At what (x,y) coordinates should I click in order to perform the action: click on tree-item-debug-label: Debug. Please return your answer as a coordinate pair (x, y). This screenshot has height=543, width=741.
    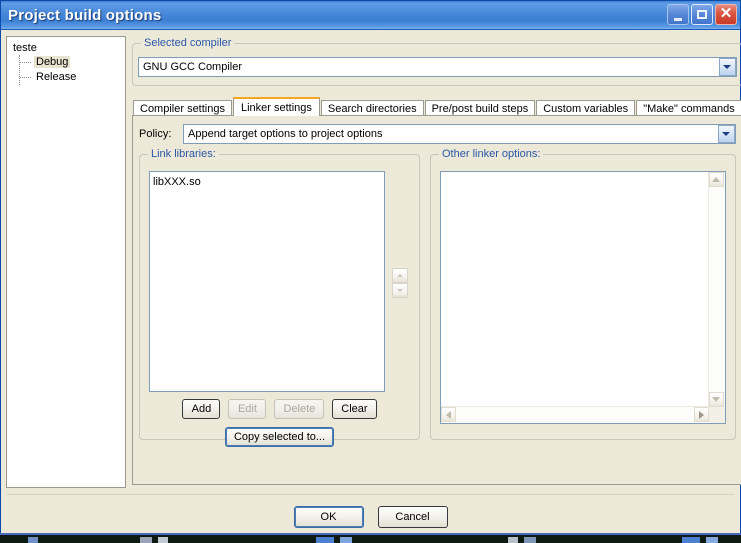
    Looking at the image, I should click on (52, 62).